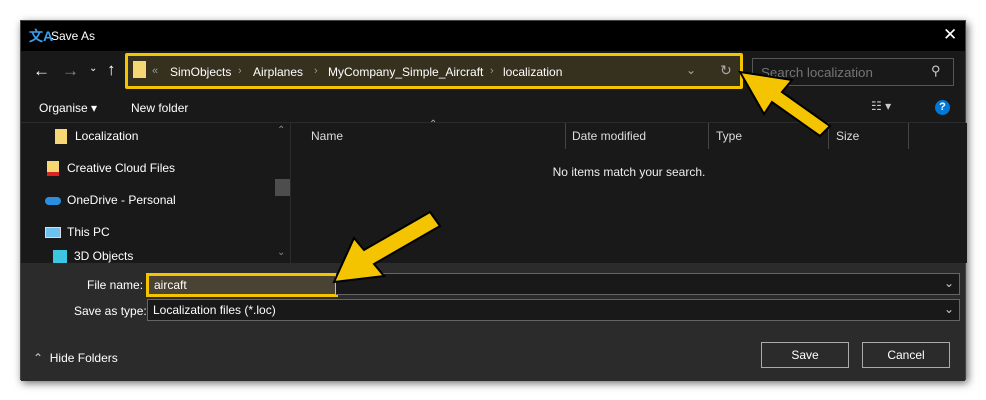 The height and width of the screenshot is (400, 986). Describe the element at coordinates (785, 104) in the screenshot. I see `arrow-annotation-address` at that location.